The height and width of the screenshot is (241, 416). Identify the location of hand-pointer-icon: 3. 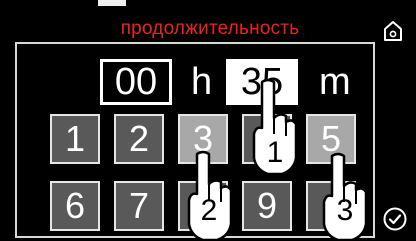
(345, 196).